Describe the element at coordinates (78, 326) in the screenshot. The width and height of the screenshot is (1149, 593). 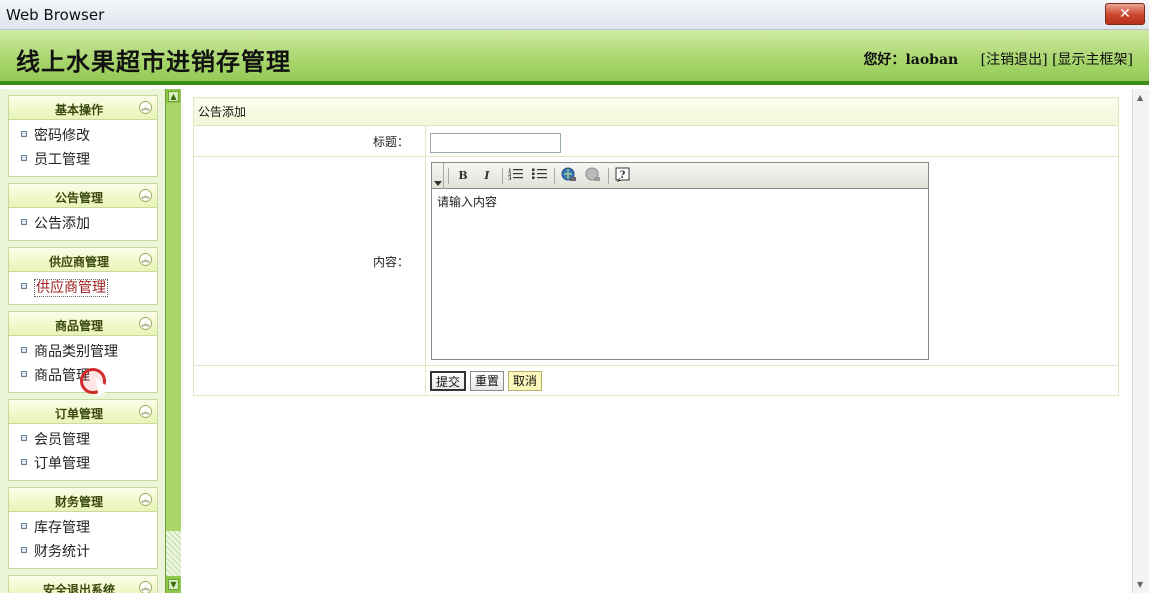
I see `menu-group-title: 商品管理` at that location.